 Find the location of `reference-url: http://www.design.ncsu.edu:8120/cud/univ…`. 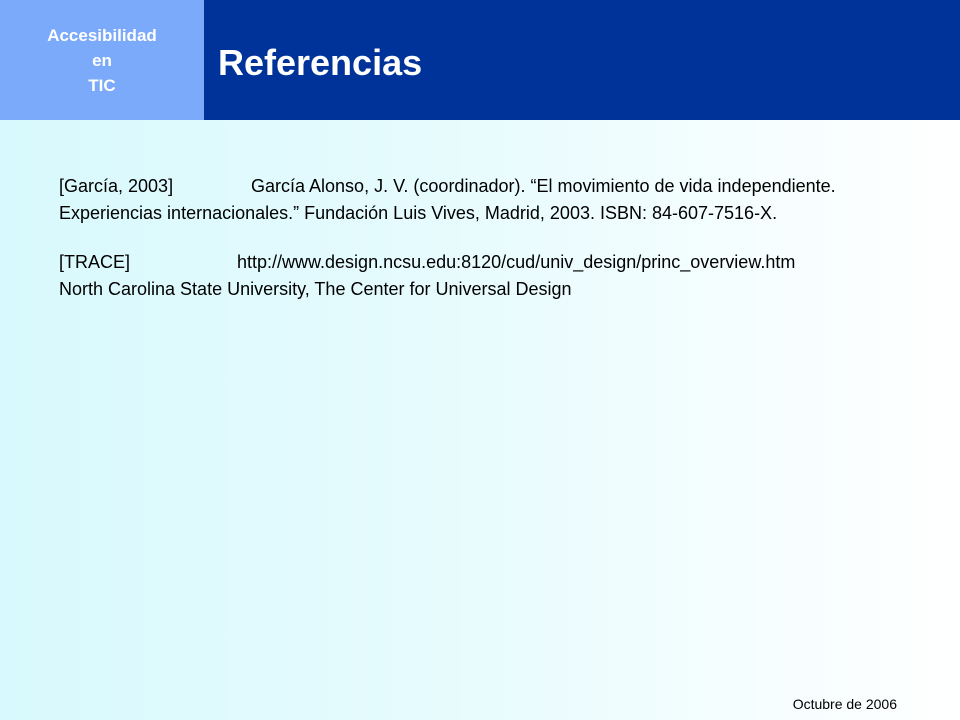

reference-url: http://www.design.ncsu.edu:8120/cud/univ… is located at coordinates (516, 262).